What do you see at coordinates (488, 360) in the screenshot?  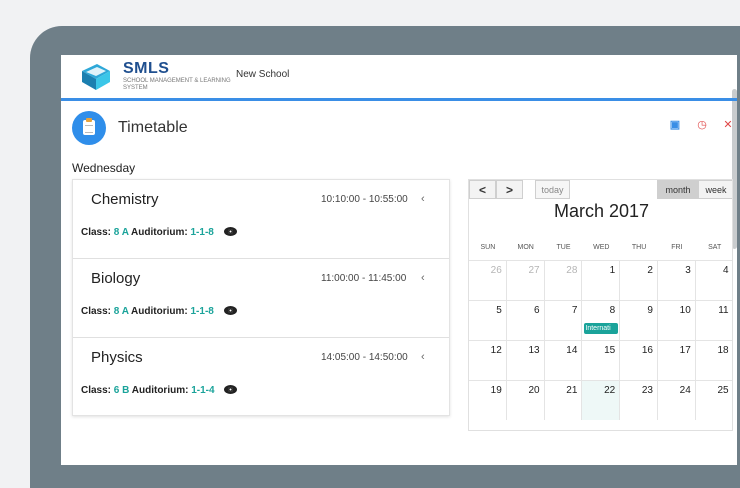 I see `calendar-day-cell: 12` at bounding box center [488, 360].